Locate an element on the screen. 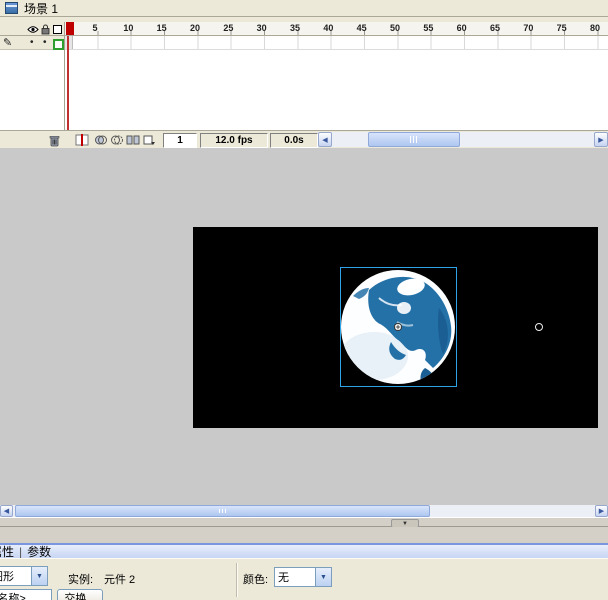 This screenshot has height=600, width=608. layer-edit-pencil-icon: ✎ is located at coordinates (8, 43).